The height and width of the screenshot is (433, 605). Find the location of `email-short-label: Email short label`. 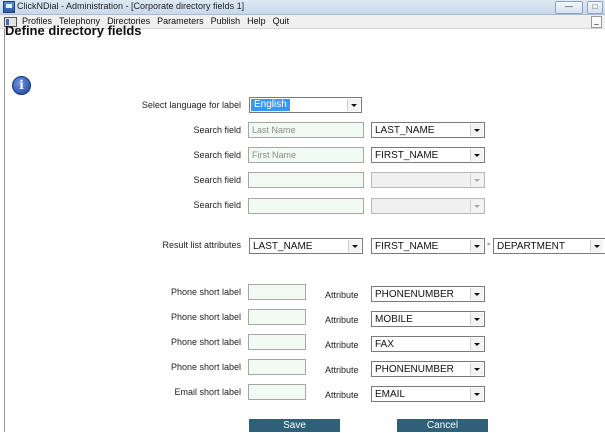

email-short-label: Email short label is located at coordinates (207, 392).